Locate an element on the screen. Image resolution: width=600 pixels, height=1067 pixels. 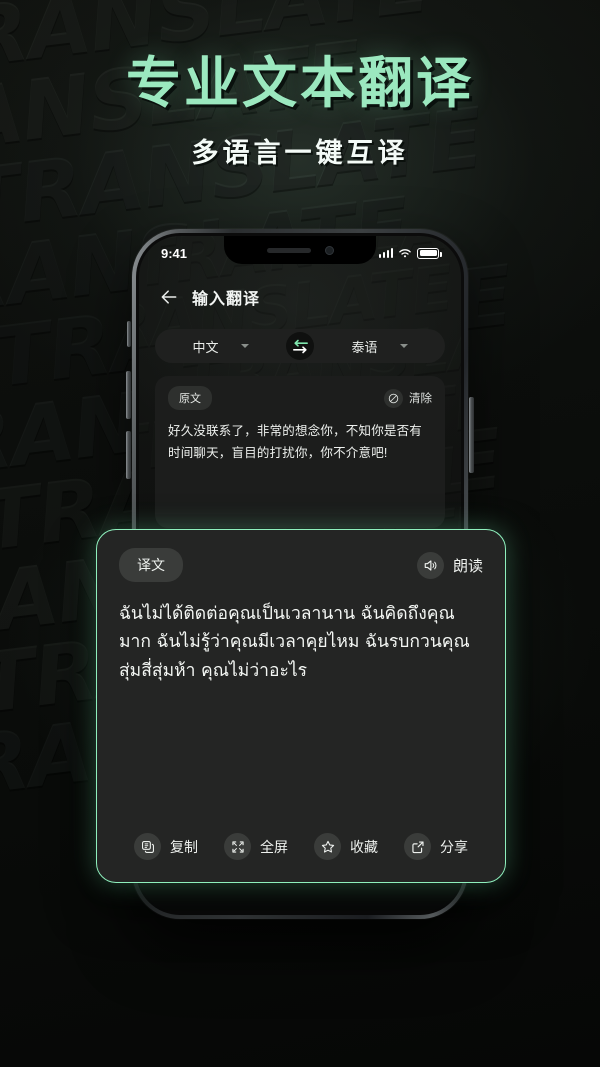
copy-label: 复制 is located at coordinates (184, 846).